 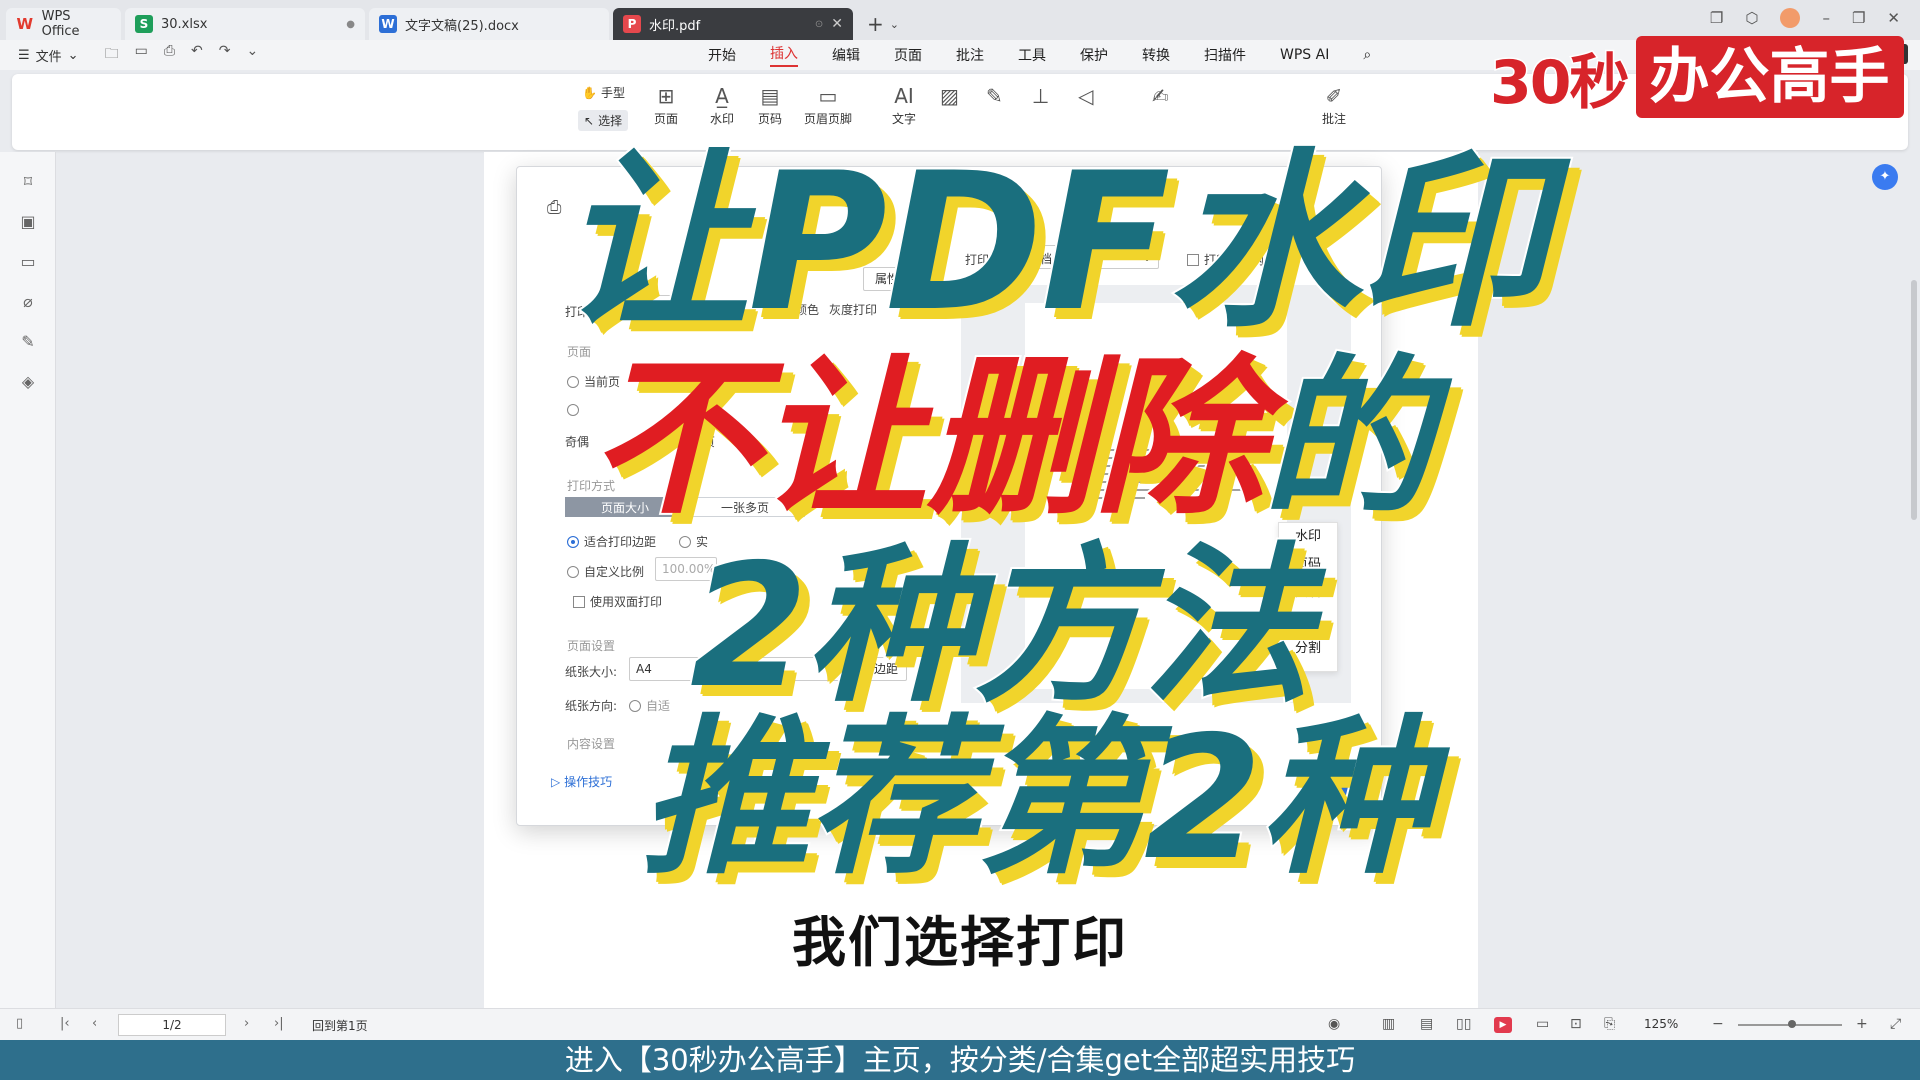 I want to click on print-icon: ⎙, so click(x=169, y=55).